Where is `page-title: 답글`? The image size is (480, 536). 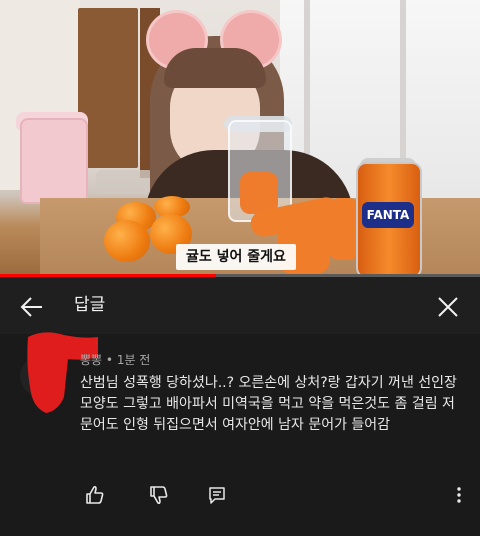
page-title: 답글 is located at coordinates (90, 305).